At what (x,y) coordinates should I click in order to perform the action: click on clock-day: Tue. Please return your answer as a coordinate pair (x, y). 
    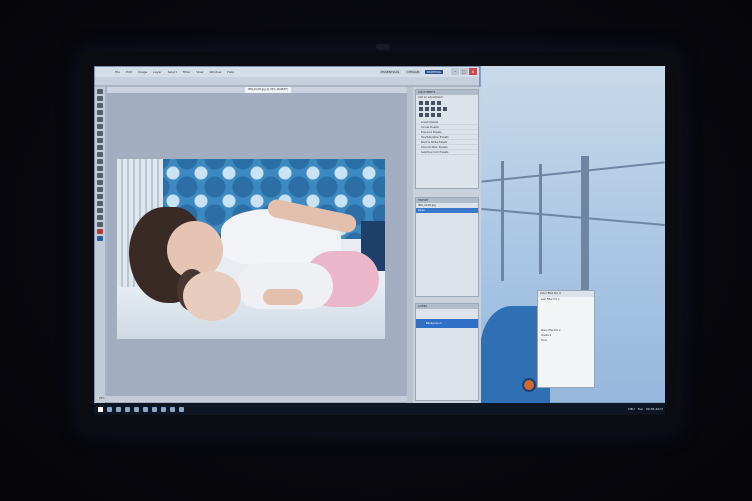
    Looking at the image, I should click on (640, 409).